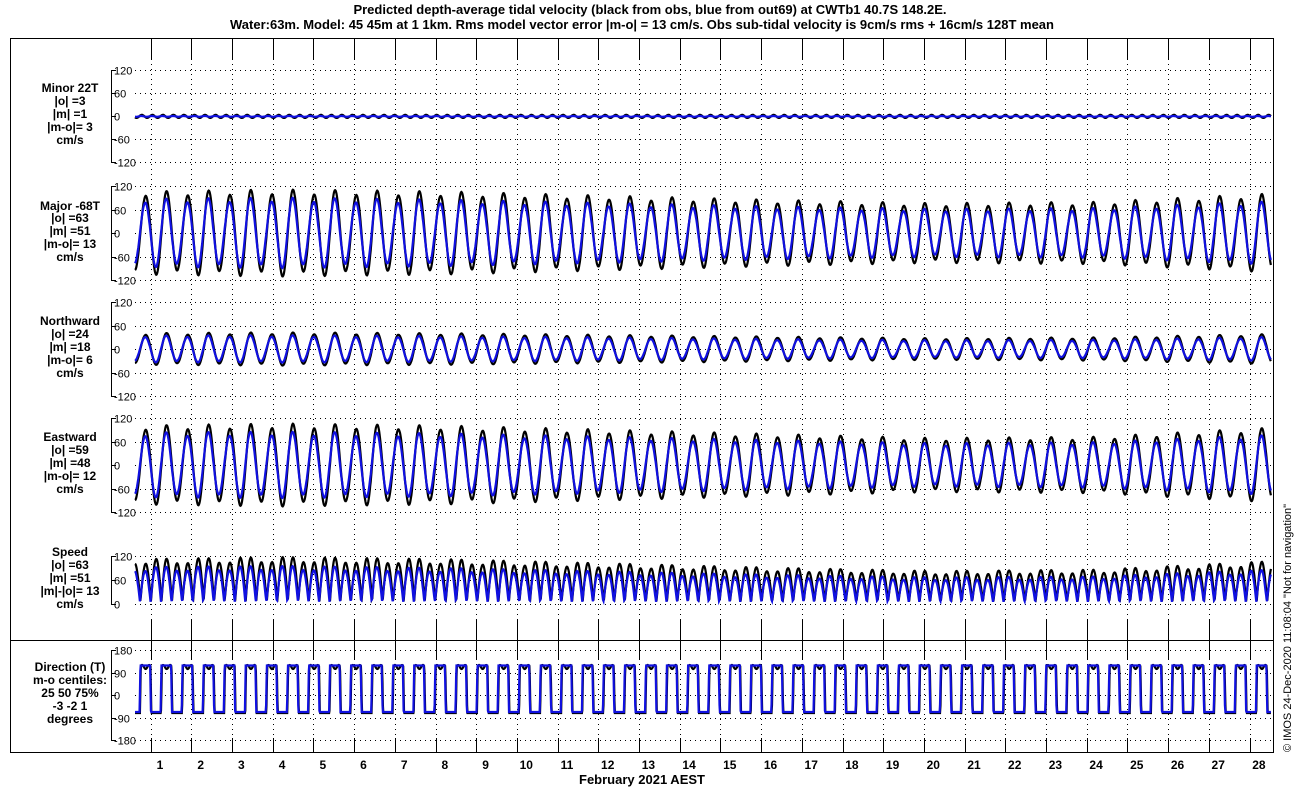 This screenshot has height=800, width=1300. What do you see at coordinates (445, 765) in the screenshot?
I see `x-tick-label: 8` at bounding box center [445, 765].